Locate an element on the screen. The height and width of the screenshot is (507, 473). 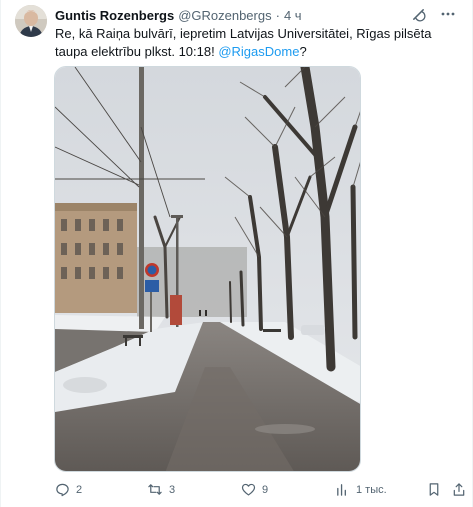
heart-icon is located at coordinates (248, 489).